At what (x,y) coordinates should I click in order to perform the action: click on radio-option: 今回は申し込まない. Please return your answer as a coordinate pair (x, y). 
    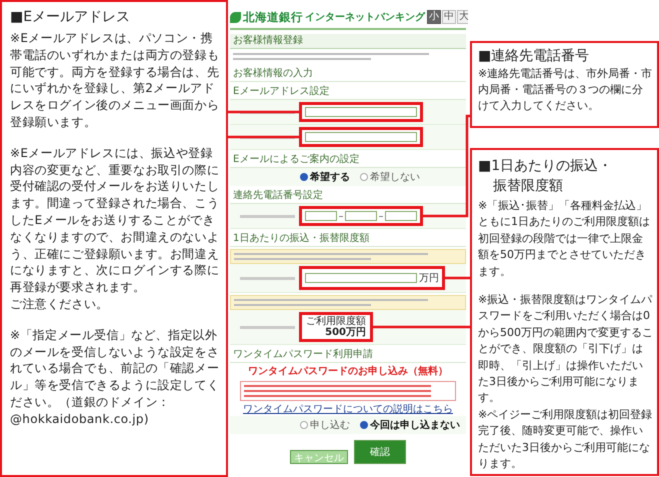
    Looking at the image, I should click on (410, 425).